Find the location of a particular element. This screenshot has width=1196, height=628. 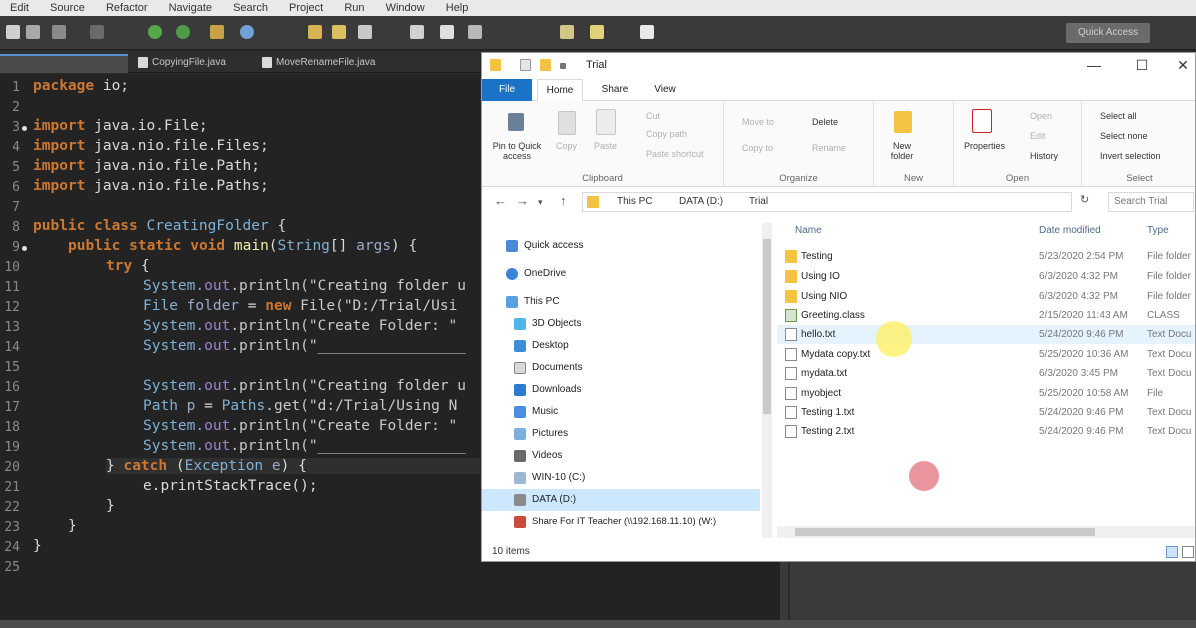

list-item: Testing 2.txt 5/24/2020 9:46 PM Text Docu is located at coordinates (986, 431).